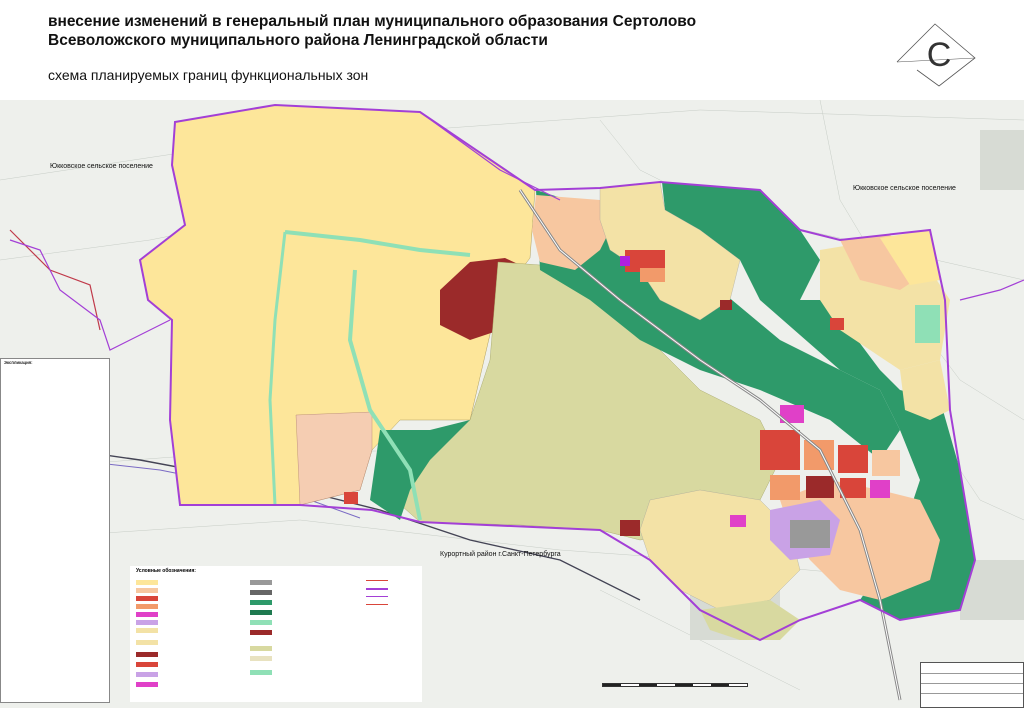 The width and height of the screenshot is (1024, 708). What do you see at coordinates (261, 648) in the screenshot?
I see `swatch-olive` at bounding box center [261, 648].